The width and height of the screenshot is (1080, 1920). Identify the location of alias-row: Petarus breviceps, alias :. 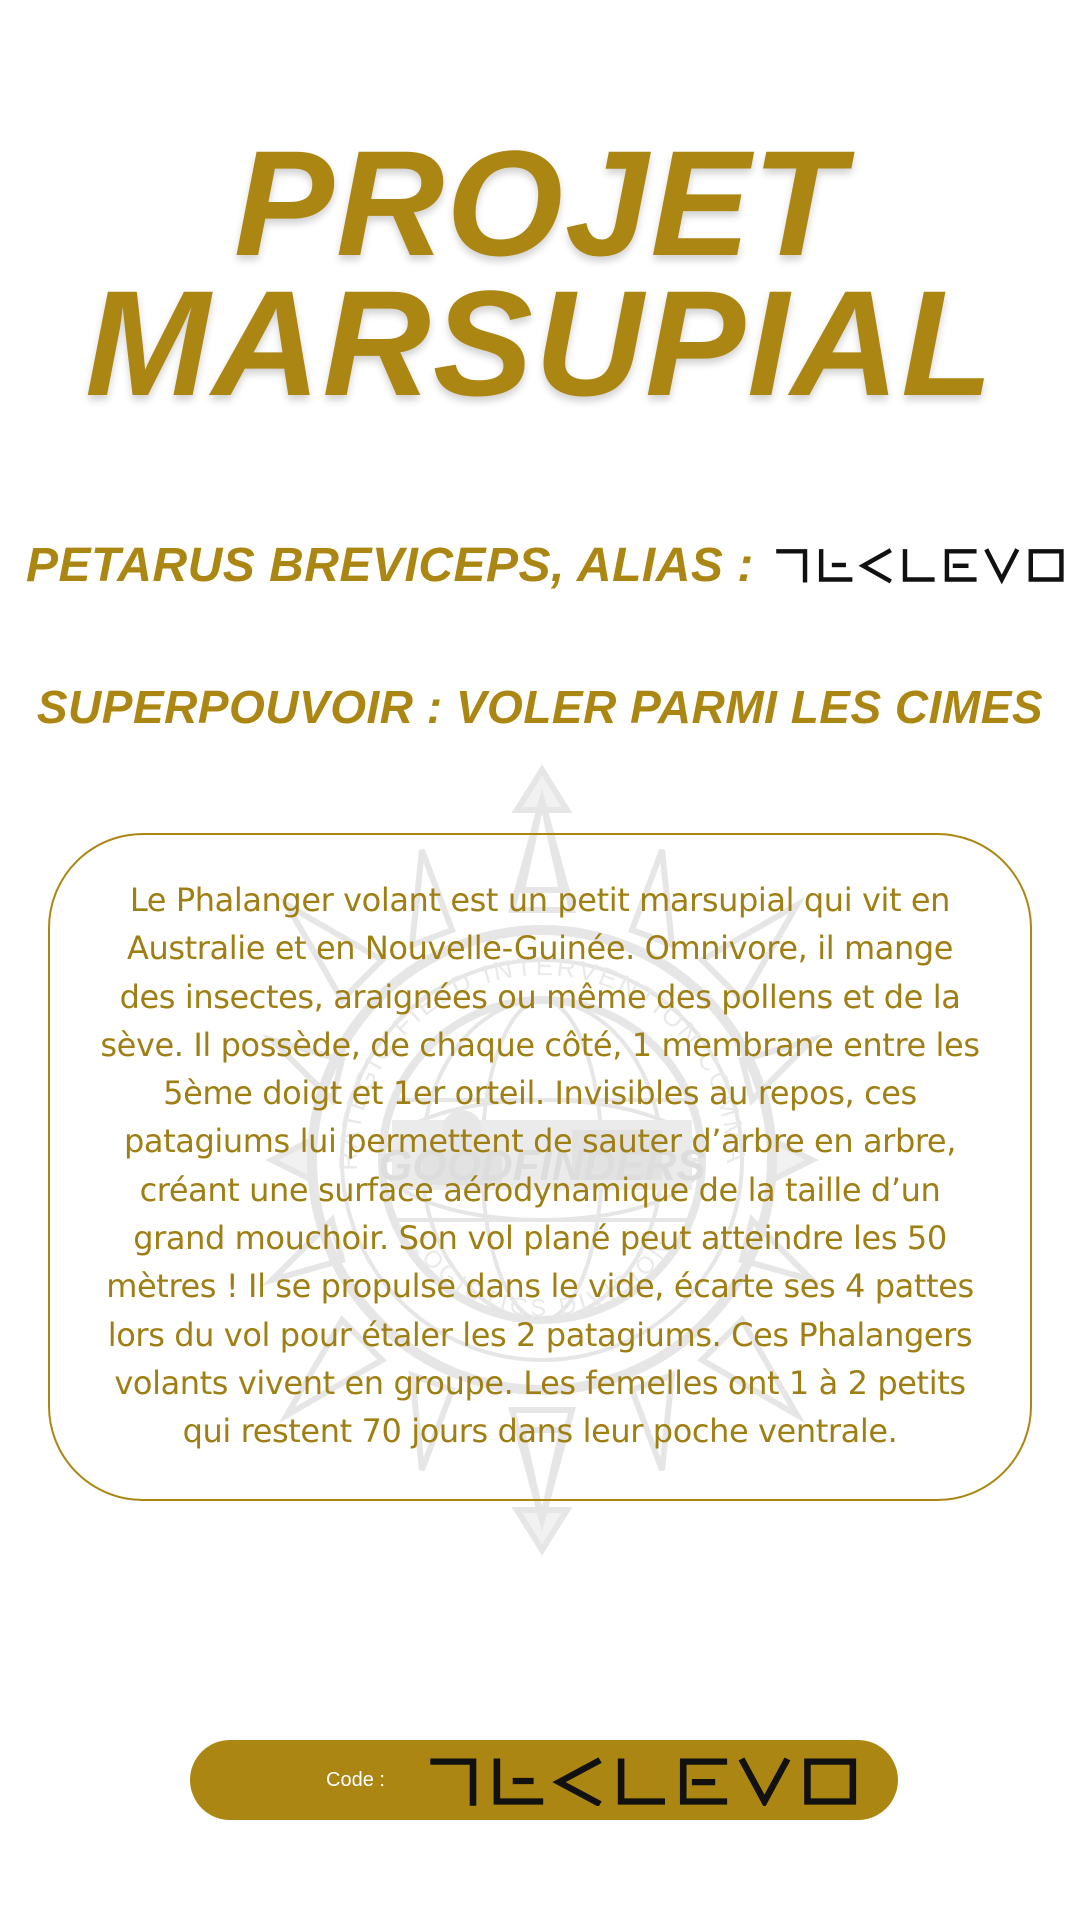
(546, 565).